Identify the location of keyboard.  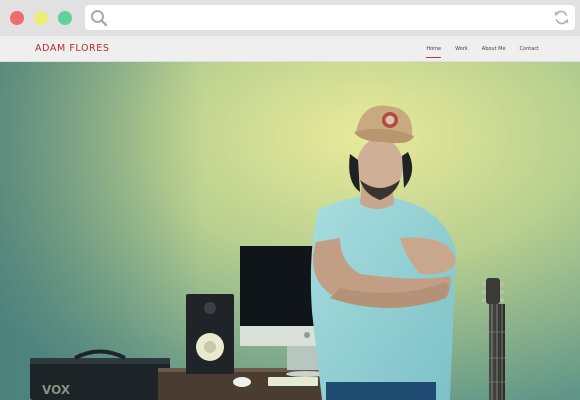
(293, 381).